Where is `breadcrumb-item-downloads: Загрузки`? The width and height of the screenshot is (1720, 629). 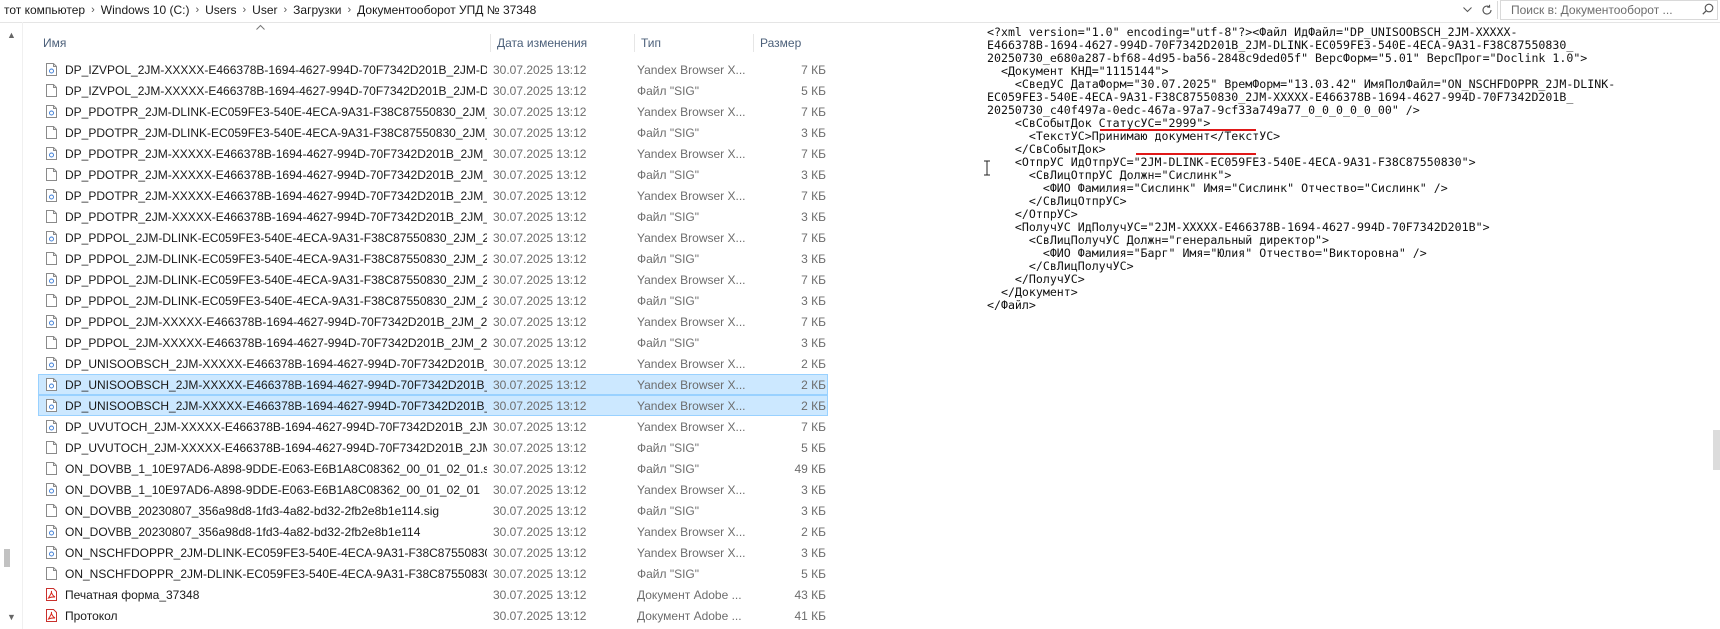
breadcrumb-item-downloads: Загрузки is located at coordinates (317, 10).